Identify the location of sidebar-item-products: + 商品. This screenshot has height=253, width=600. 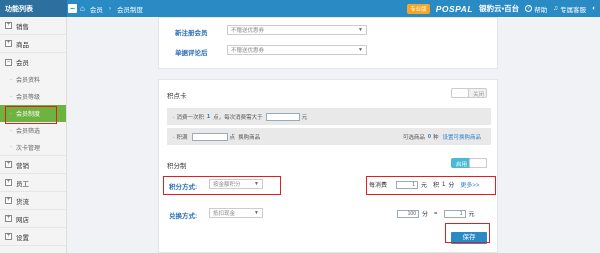
(33, 44).